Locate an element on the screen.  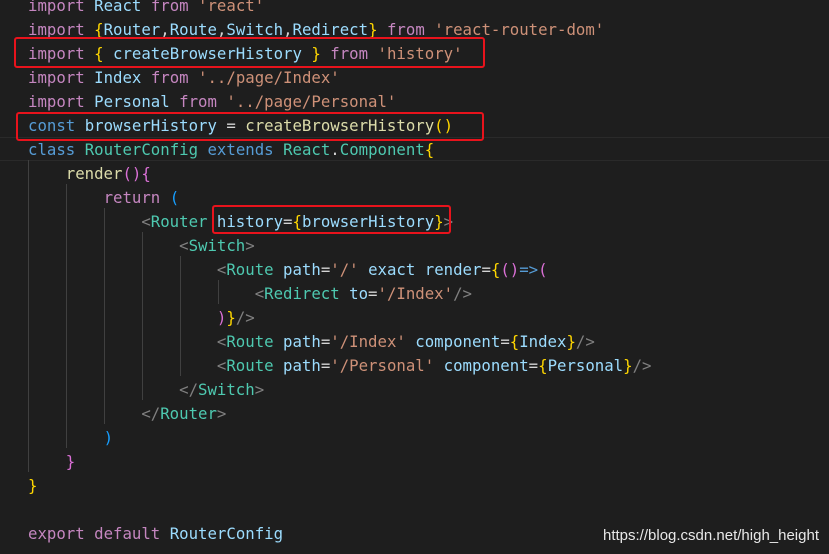
highlight-box-browser-history is located at coordinates (250, 126).